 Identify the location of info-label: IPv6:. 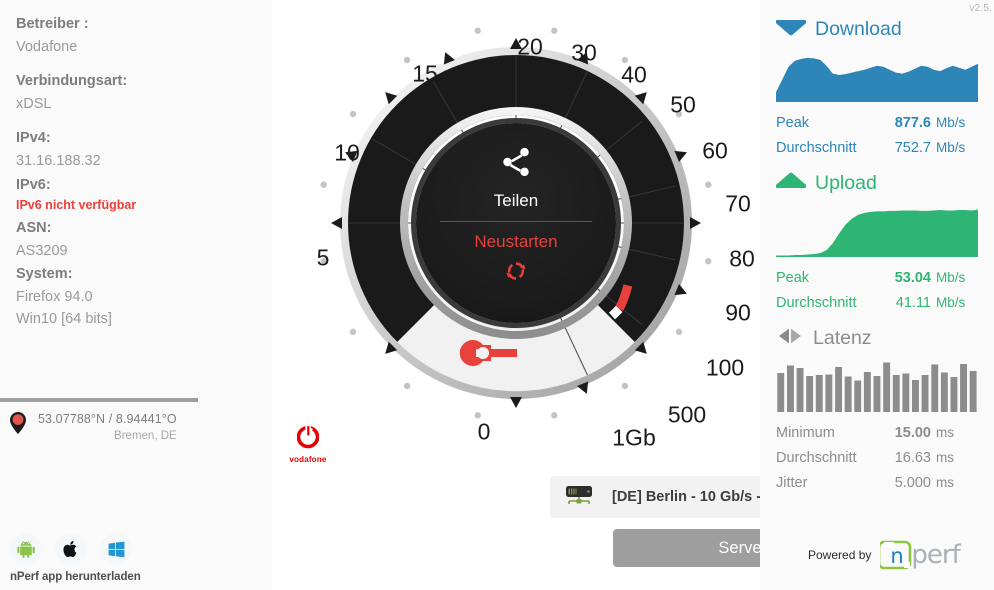
(33, 184).